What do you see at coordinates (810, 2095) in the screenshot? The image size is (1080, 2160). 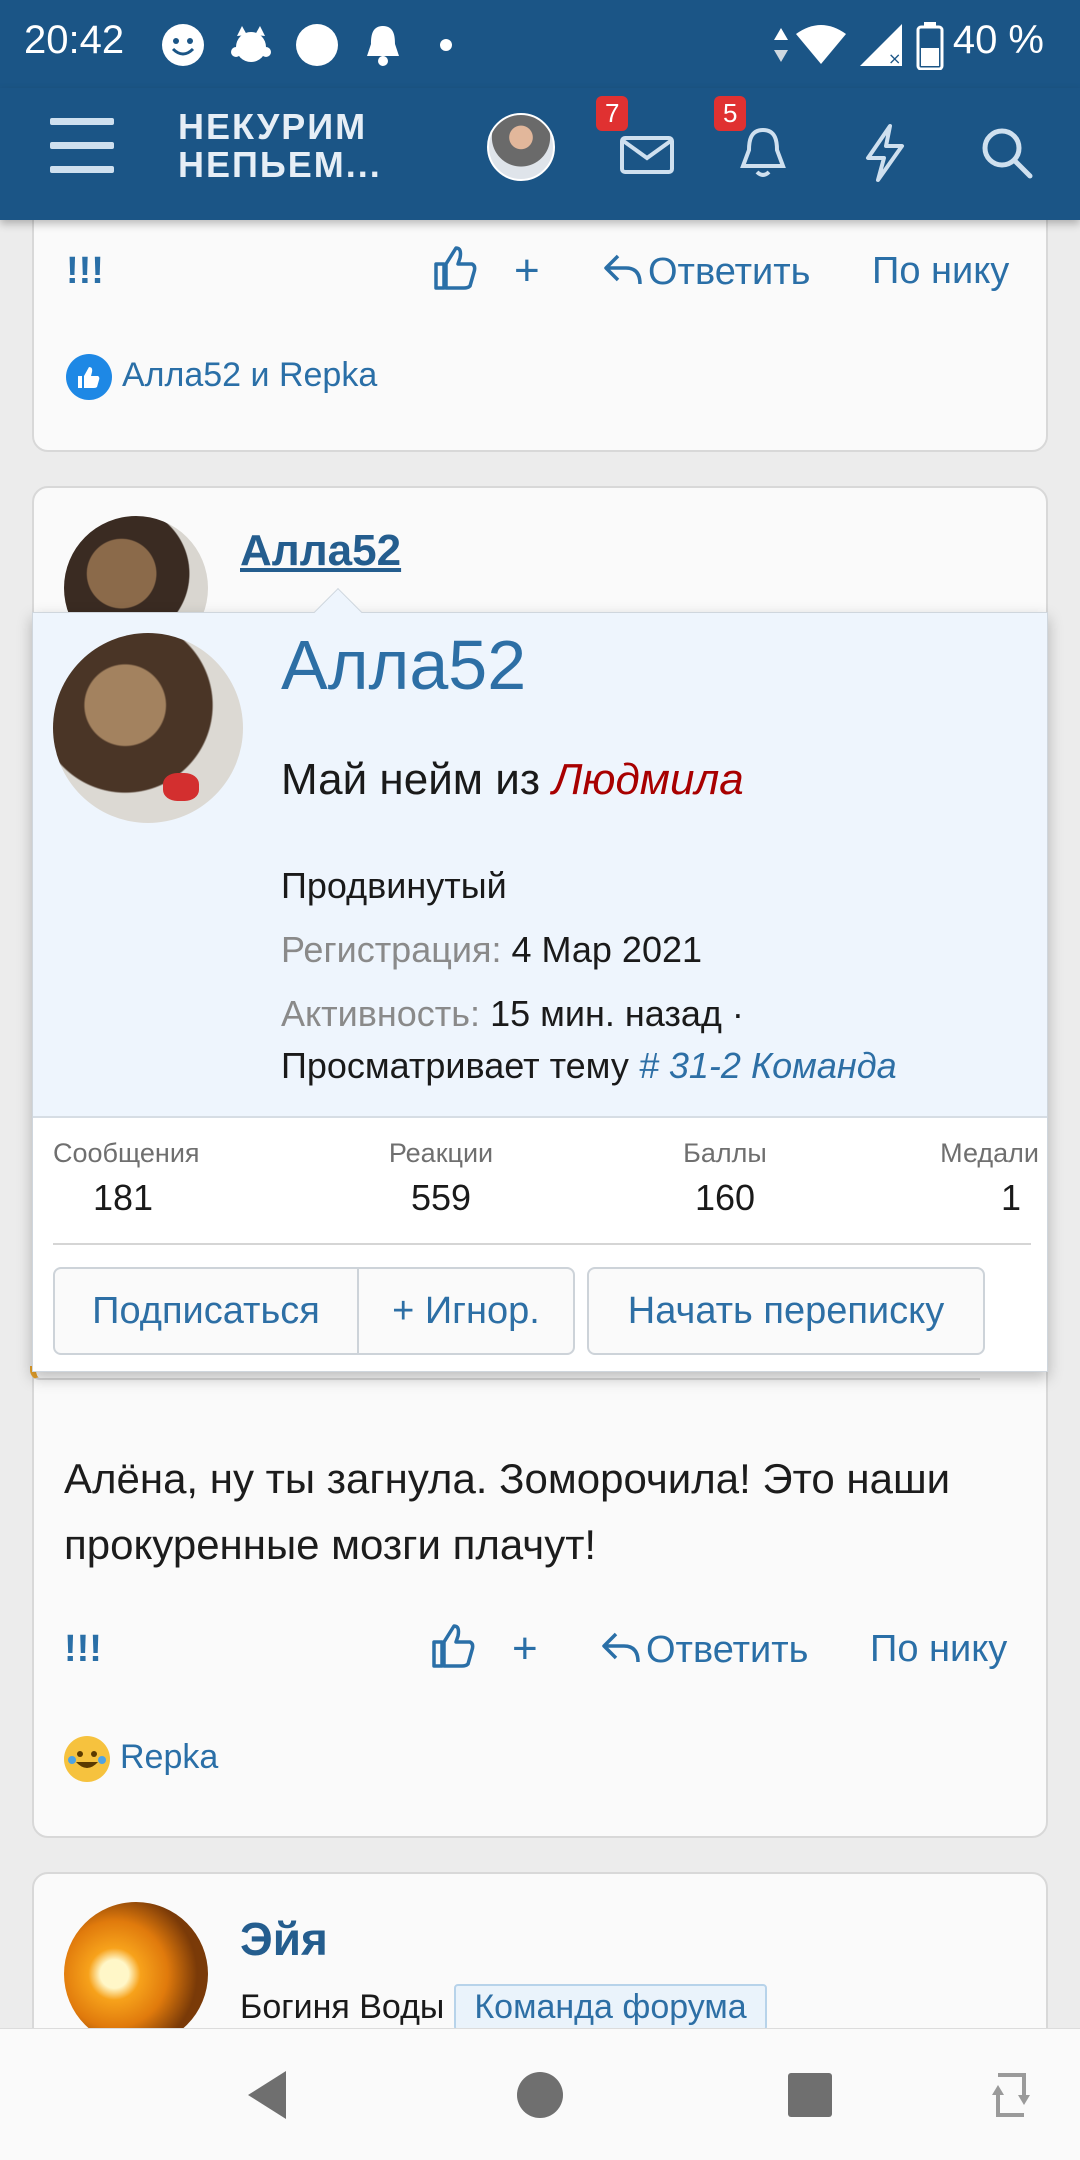 I see `recents-icon` at bounding box center [810, 2095].